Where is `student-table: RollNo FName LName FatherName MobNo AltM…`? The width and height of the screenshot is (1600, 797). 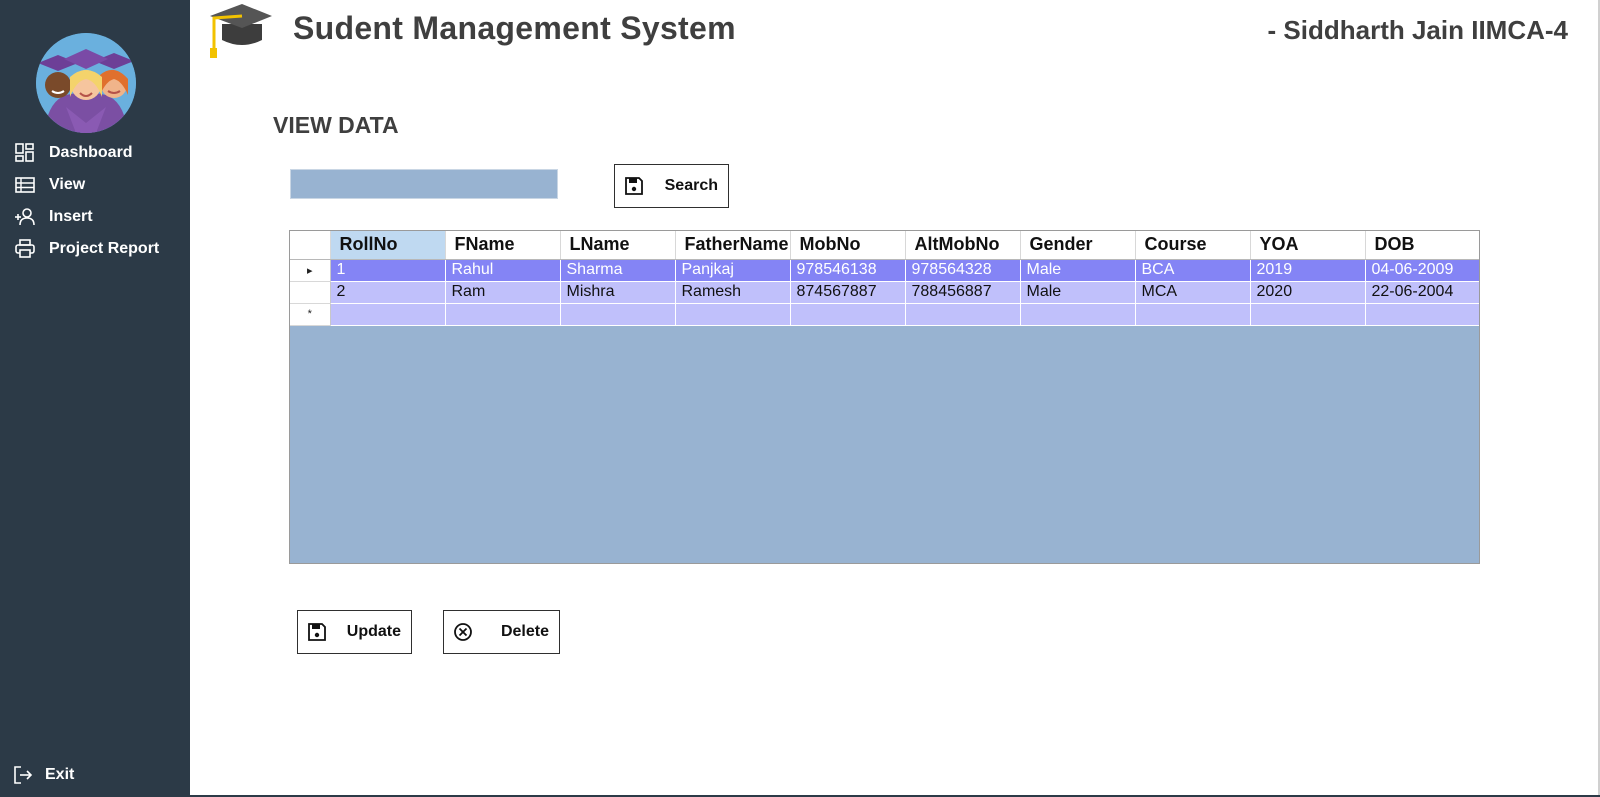 student-table: RollNo FName LName FatherName MobNo AltM… is located at coordinates (884, 278).